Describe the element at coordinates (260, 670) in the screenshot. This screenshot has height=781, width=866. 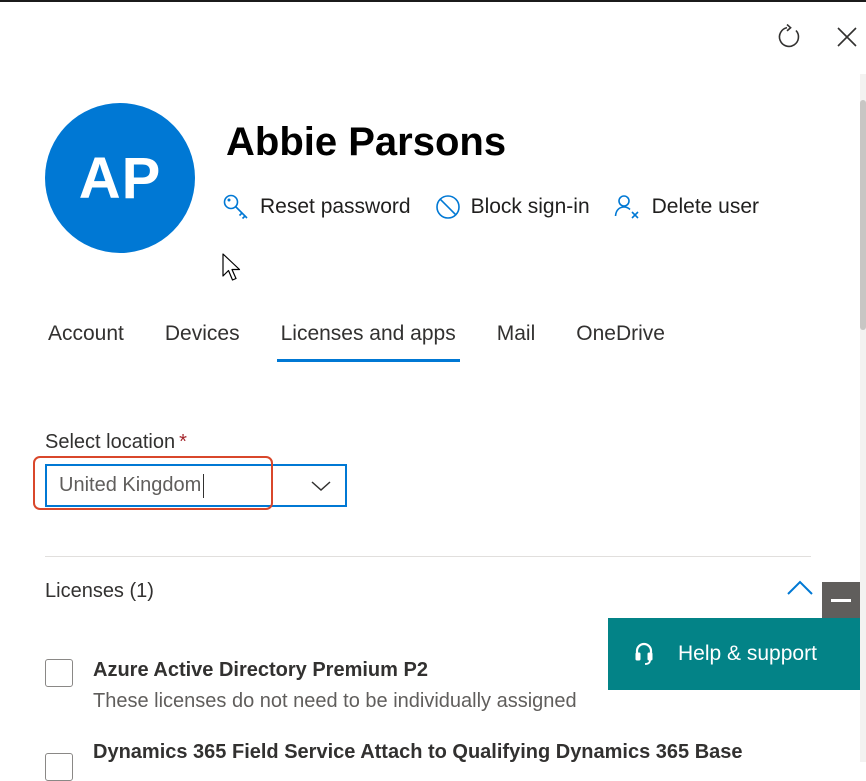
I see `license-name: Azure Active Directory Premium P2` at that location.